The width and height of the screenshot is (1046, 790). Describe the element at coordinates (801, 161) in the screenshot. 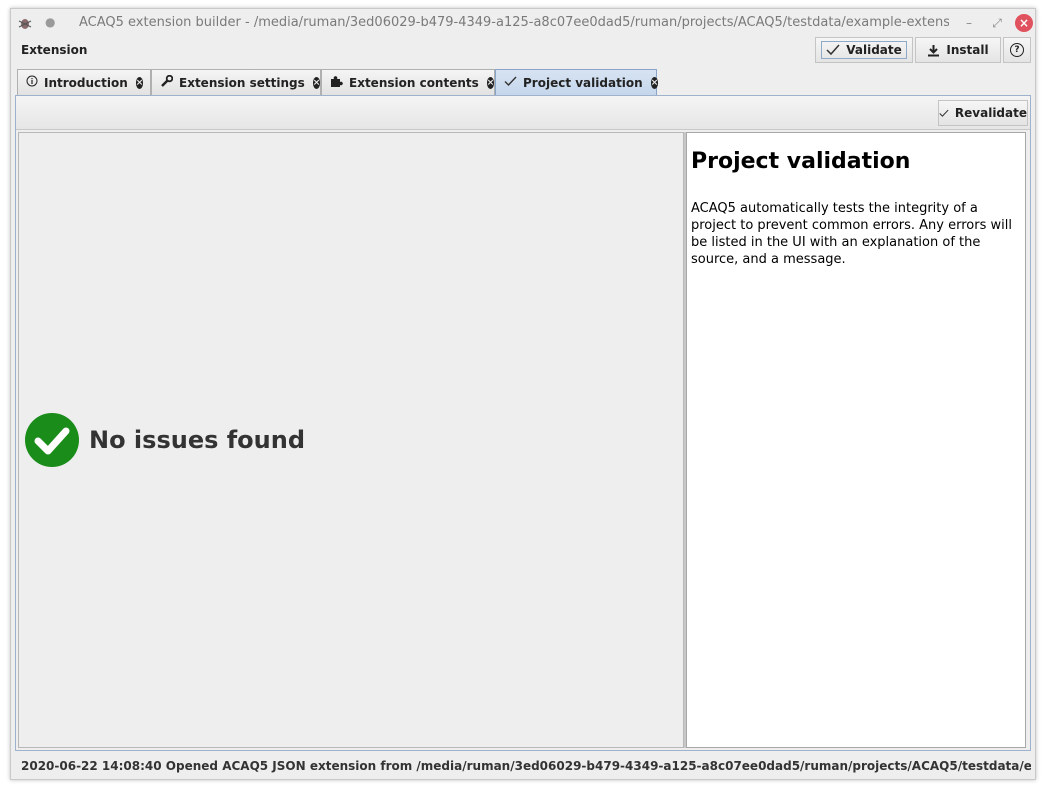

I see `help-title: Project validation` at that location.